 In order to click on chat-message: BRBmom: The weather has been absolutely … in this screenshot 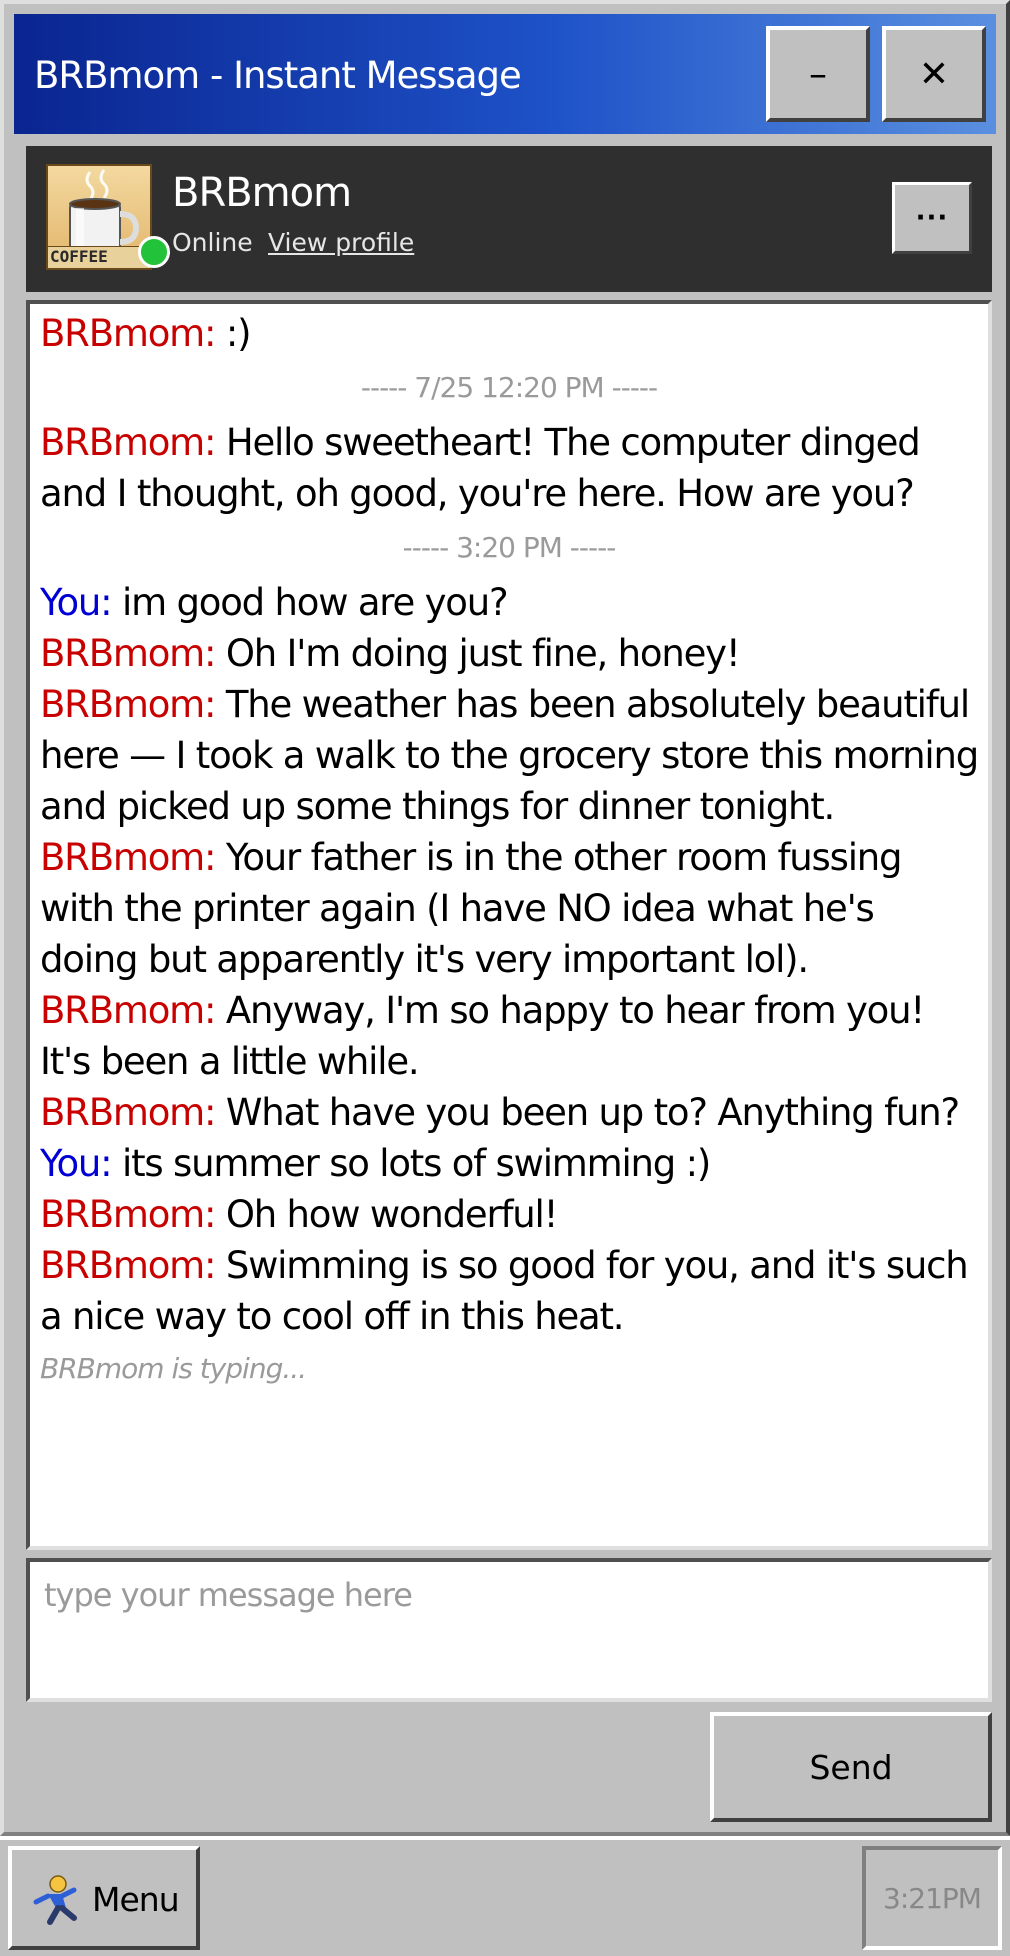, I will do `click(509, 755)`.